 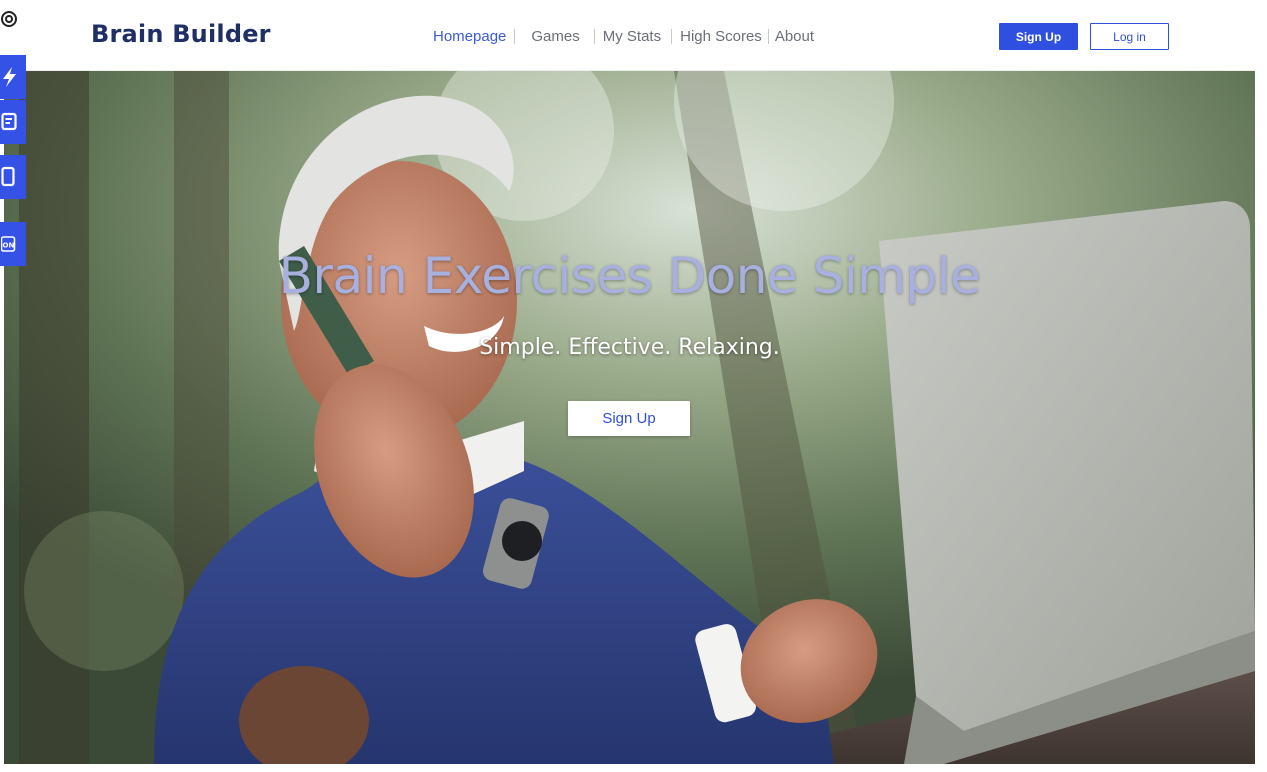 I want to click on signup-button: Sign Up, so click(x=1038, y=36).